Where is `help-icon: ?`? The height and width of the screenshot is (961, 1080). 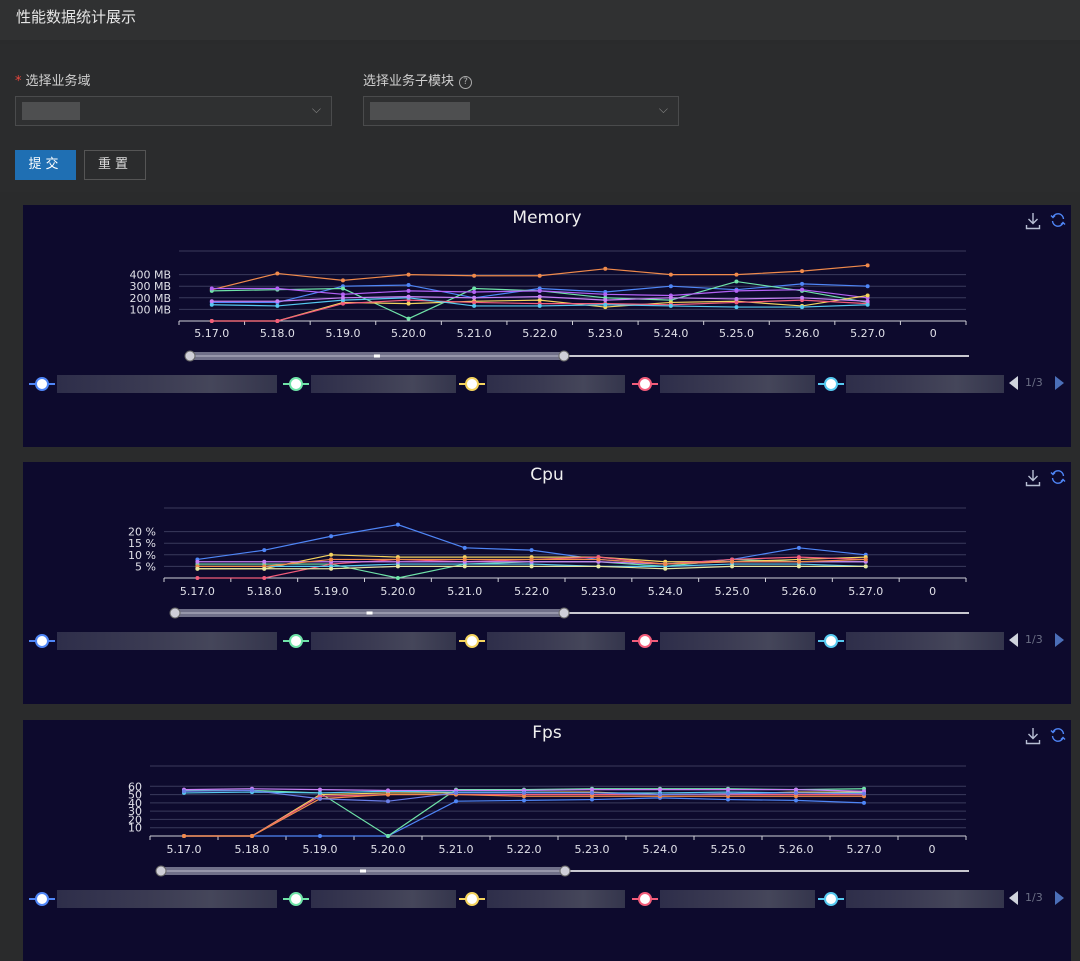 help-icon: ? is located at coordinates (466, 82).